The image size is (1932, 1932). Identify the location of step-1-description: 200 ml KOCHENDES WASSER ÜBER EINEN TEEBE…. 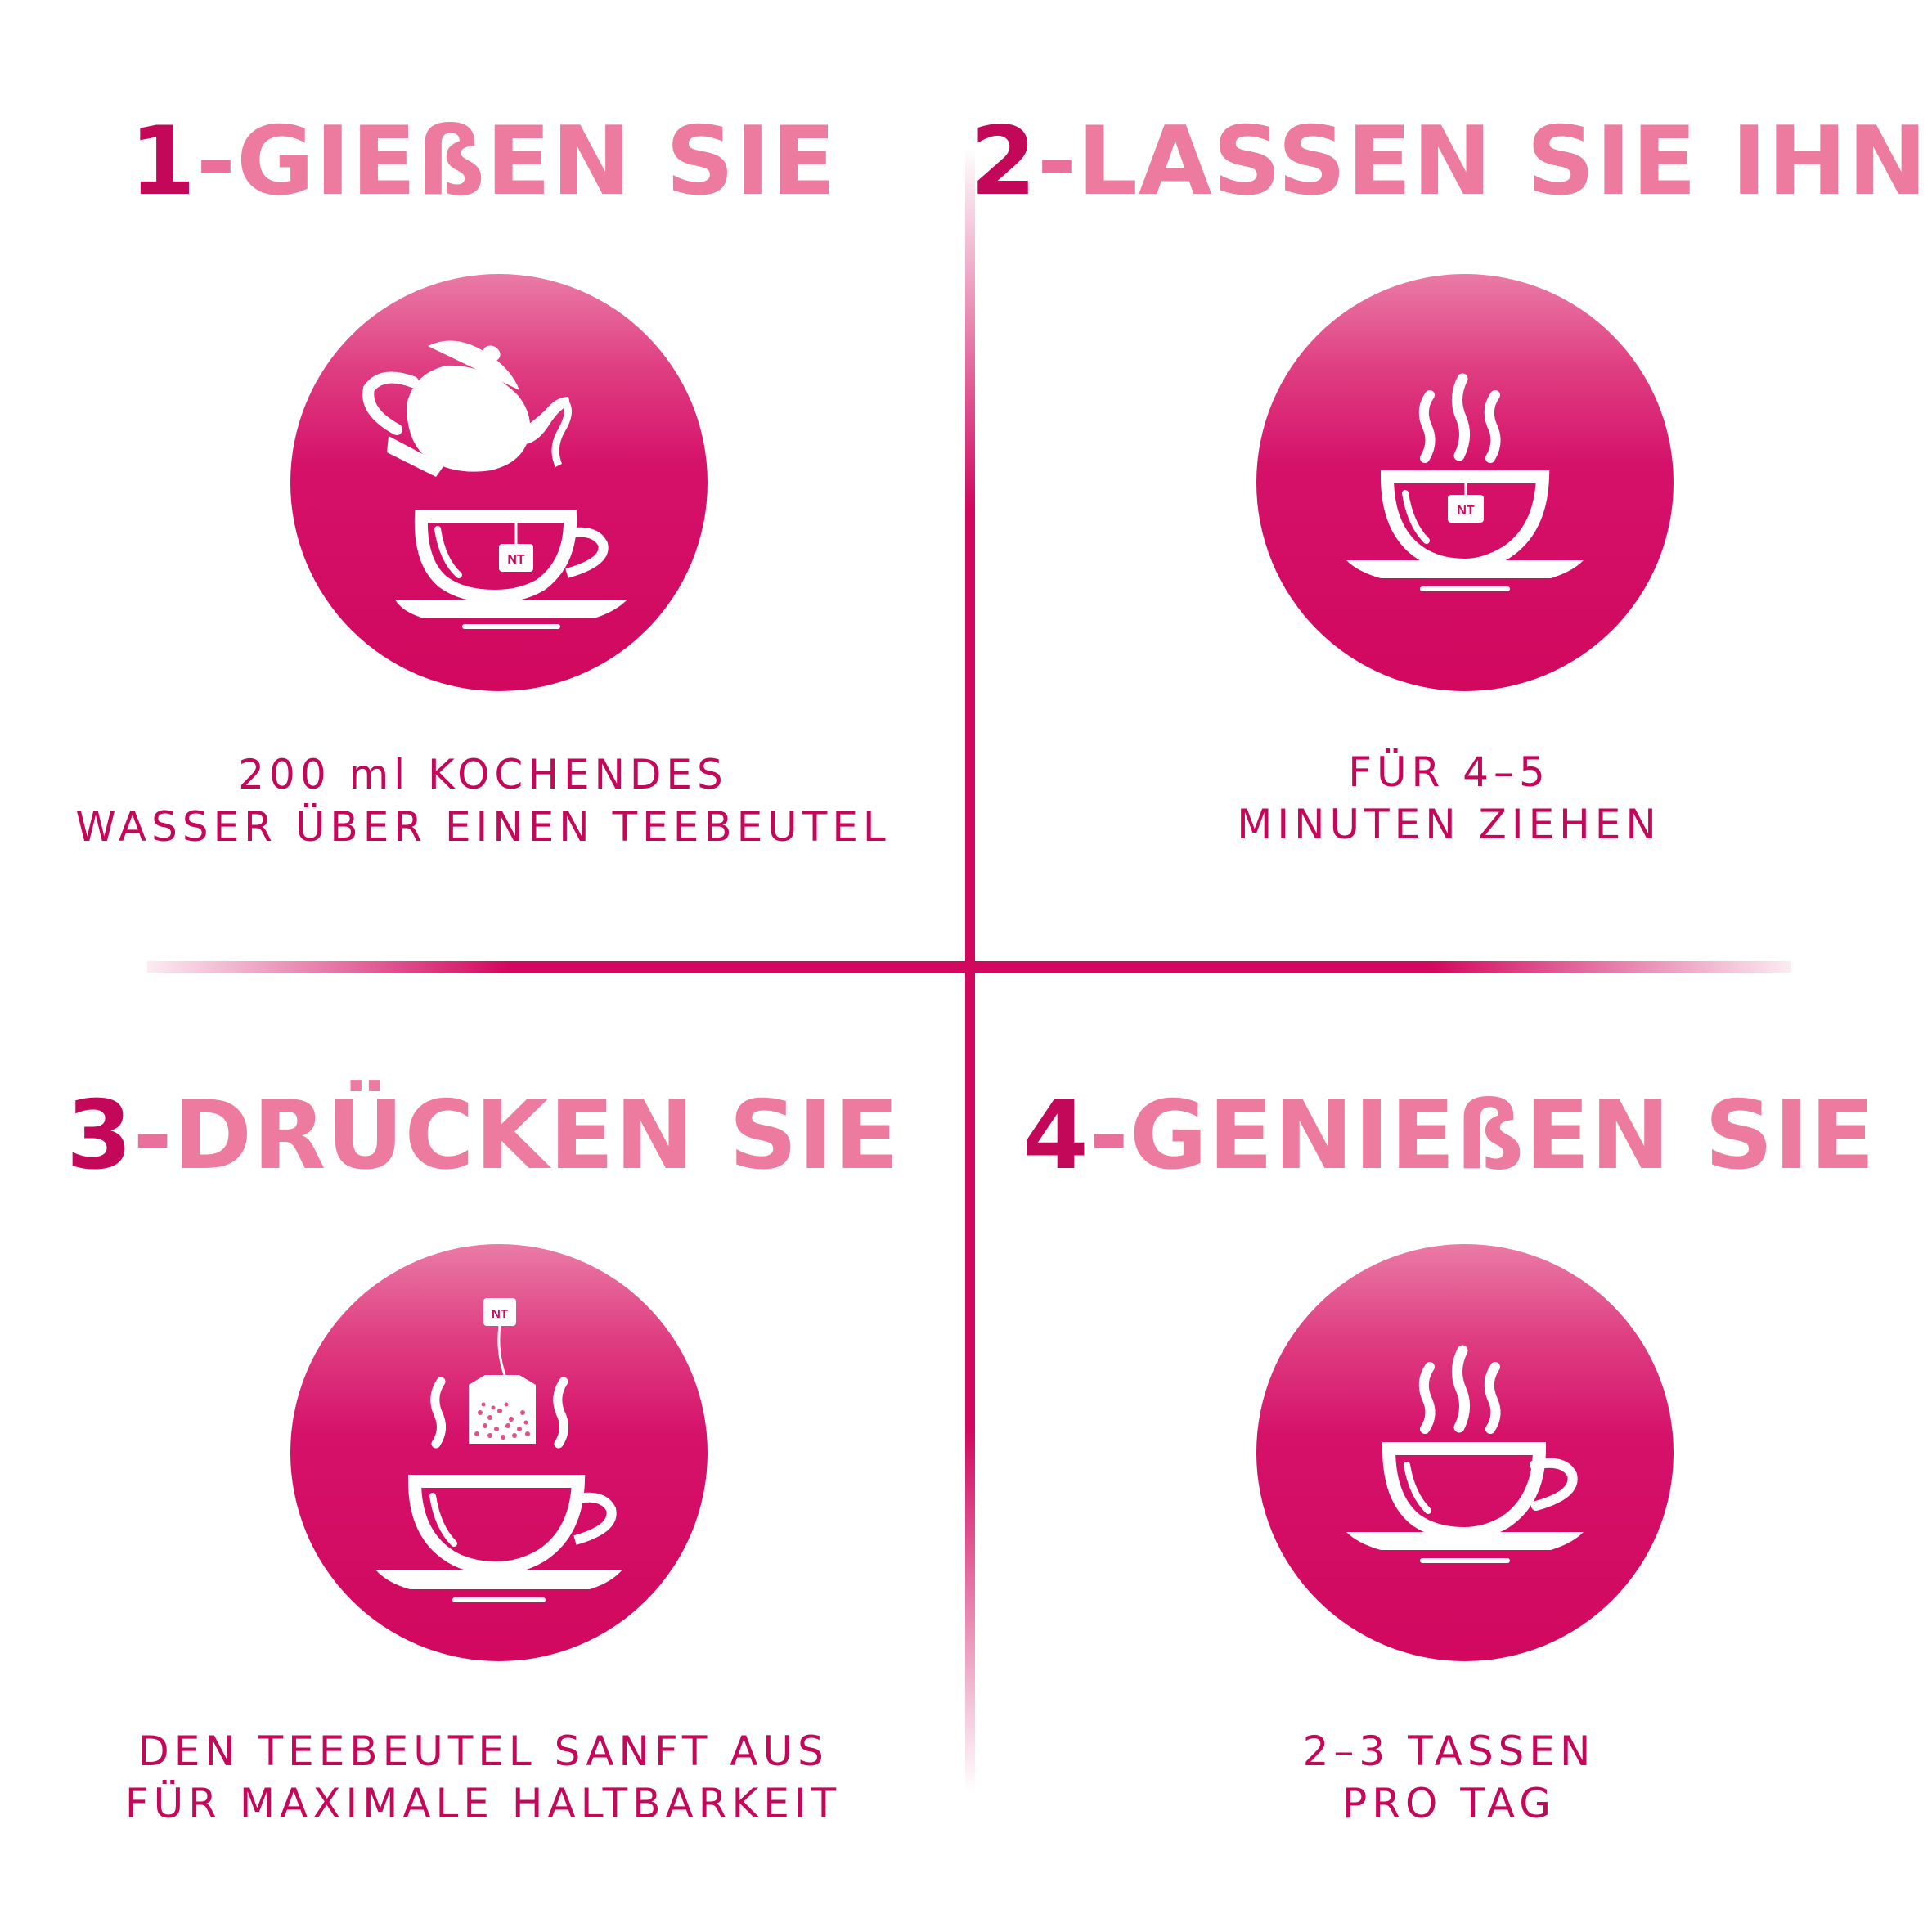
(483, 800).